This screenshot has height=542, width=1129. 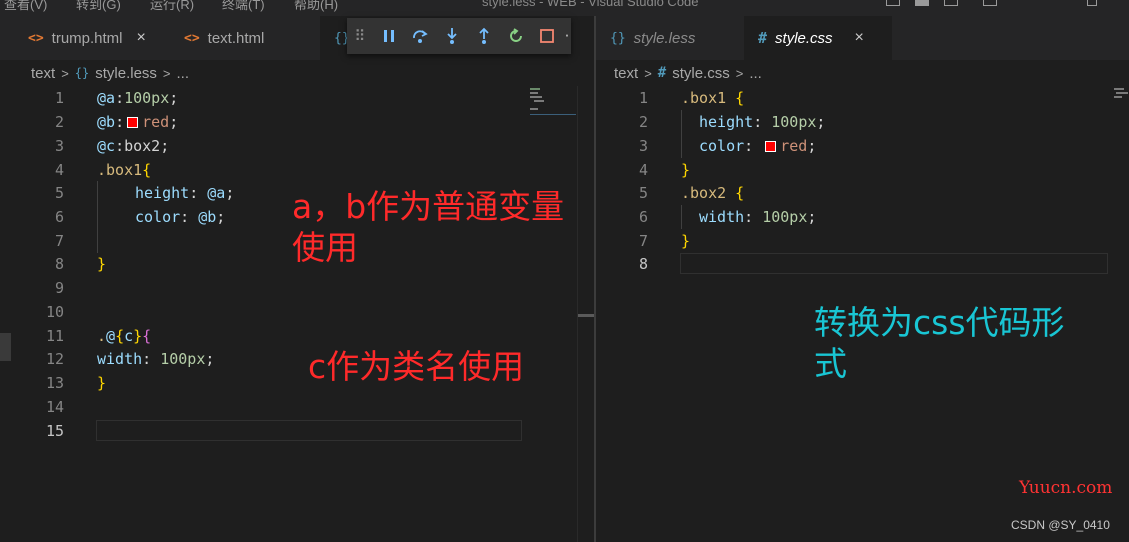 What do you see at coordinates (1092, 3) in the screenshot?
I see `minimize-icon` at bounding box center [1092, 3].